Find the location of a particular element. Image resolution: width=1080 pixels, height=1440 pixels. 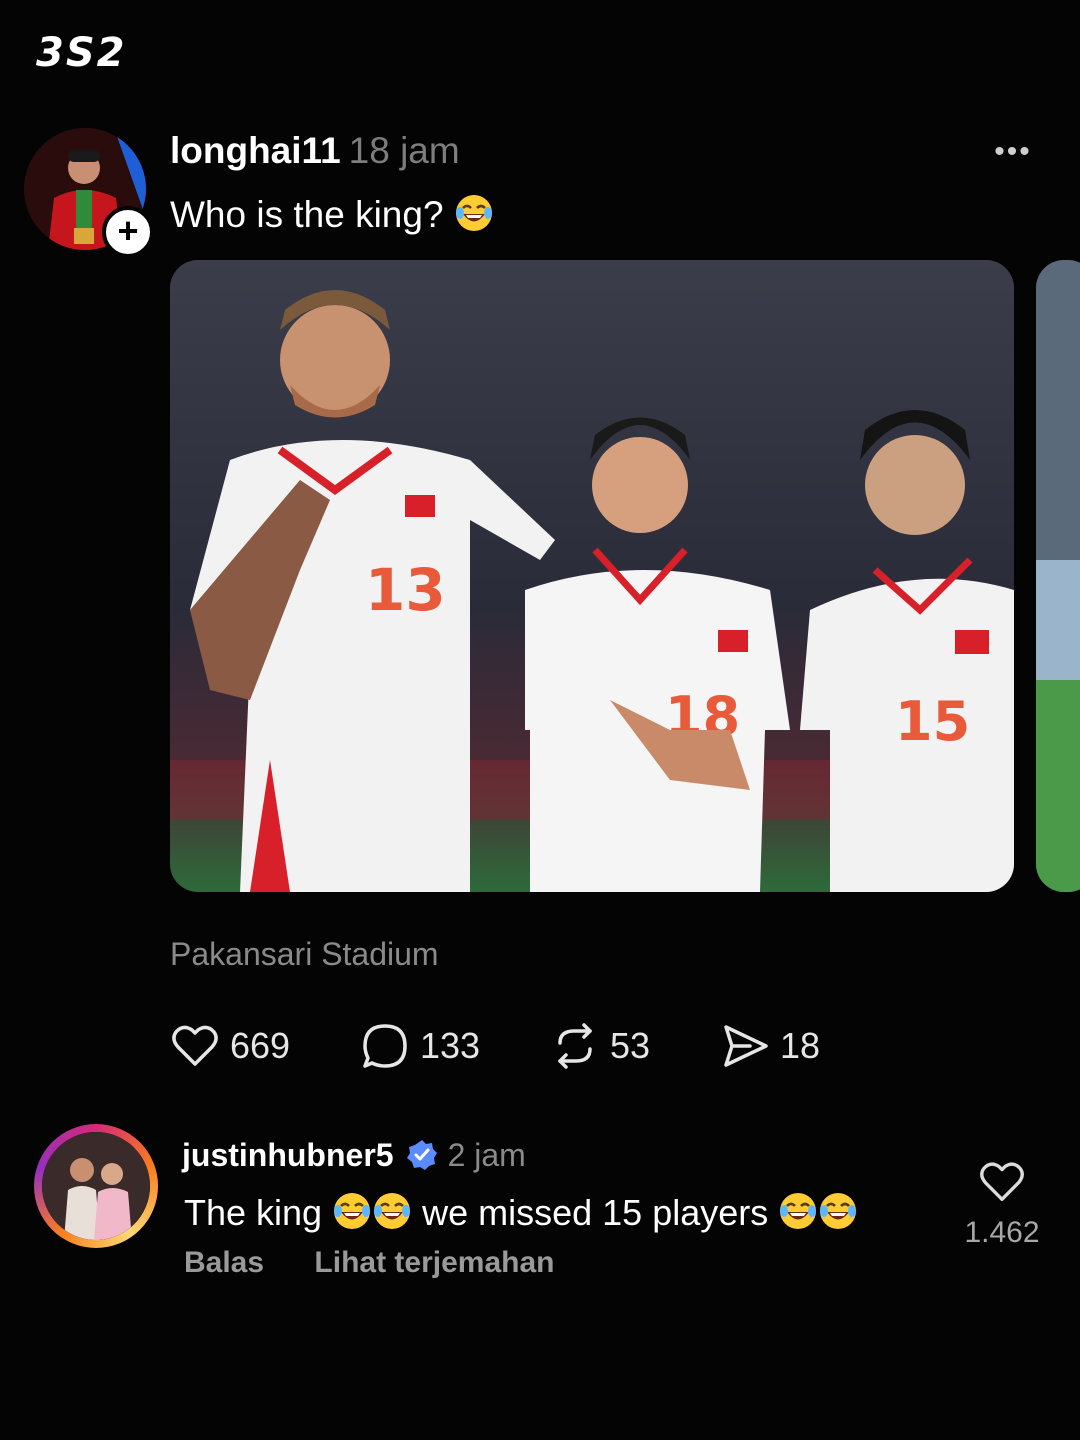

post-username: longhai11 is located at coordinates (255, 150).